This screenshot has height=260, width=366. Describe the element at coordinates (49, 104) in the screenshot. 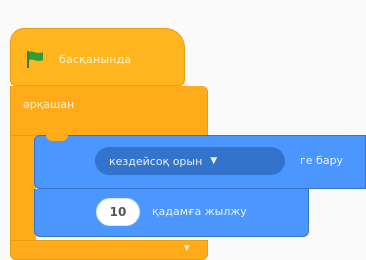

I see `forever-label: әрқашан` at that location.